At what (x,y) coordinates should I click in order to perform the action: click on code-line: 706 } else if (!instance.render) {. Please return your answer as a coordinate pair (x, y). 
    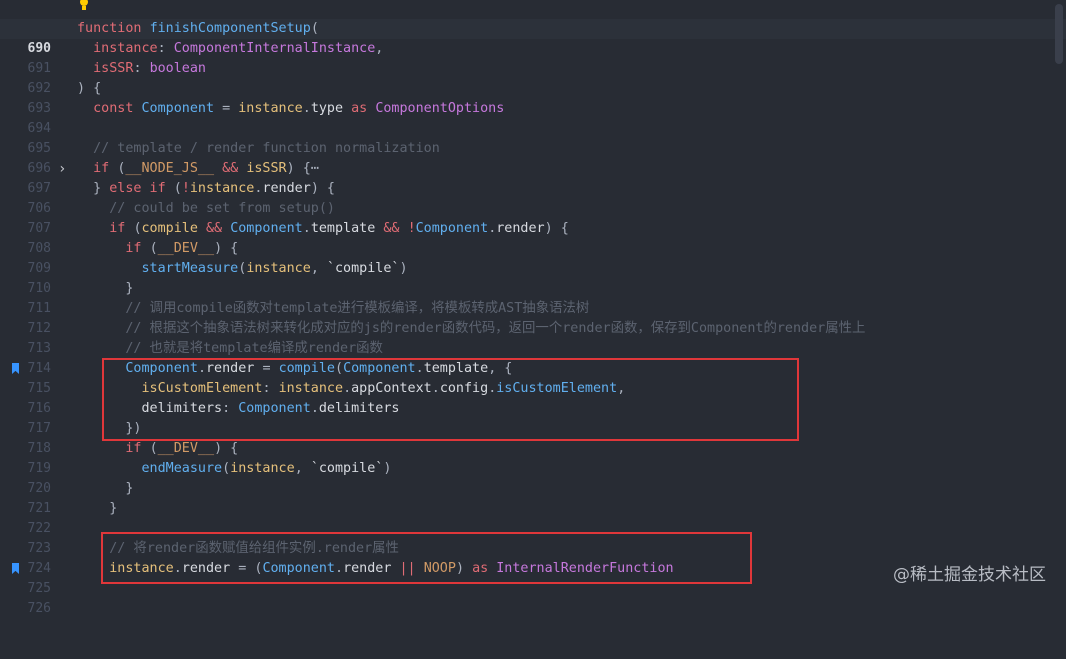
    Looking at the image, I should click on (533, 197).